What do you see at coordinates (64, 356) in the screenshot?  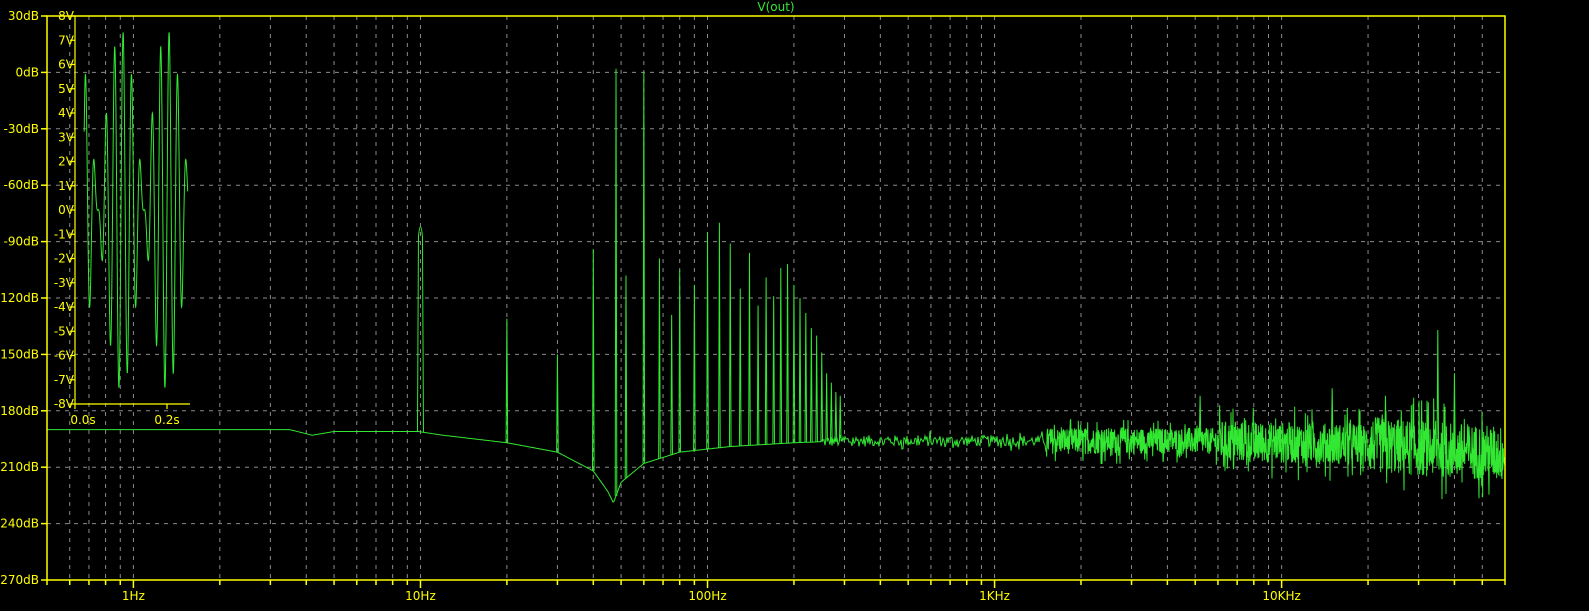 I see `inset-y-tick-label-14: -6V` at bounding box center [64, 356].